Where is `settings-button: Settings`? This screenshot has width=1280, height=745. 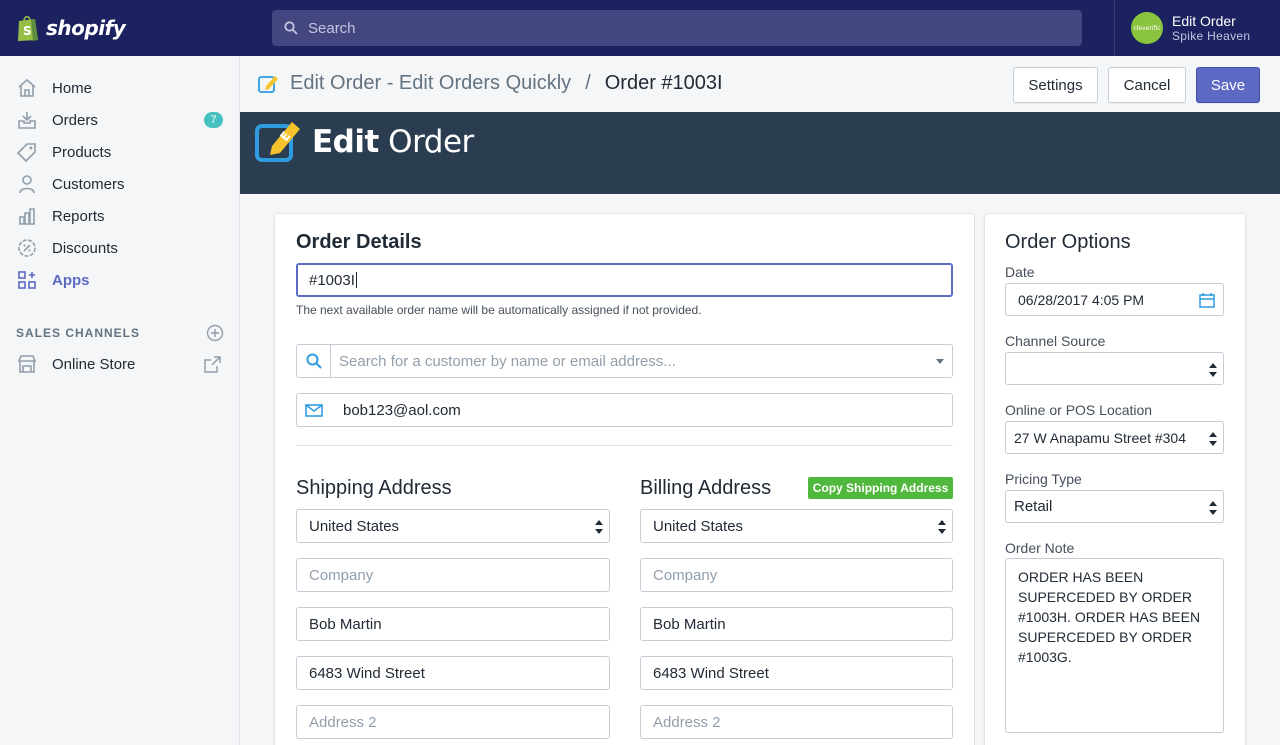 settings-button: Settings is located at coordinates (1055, 85).